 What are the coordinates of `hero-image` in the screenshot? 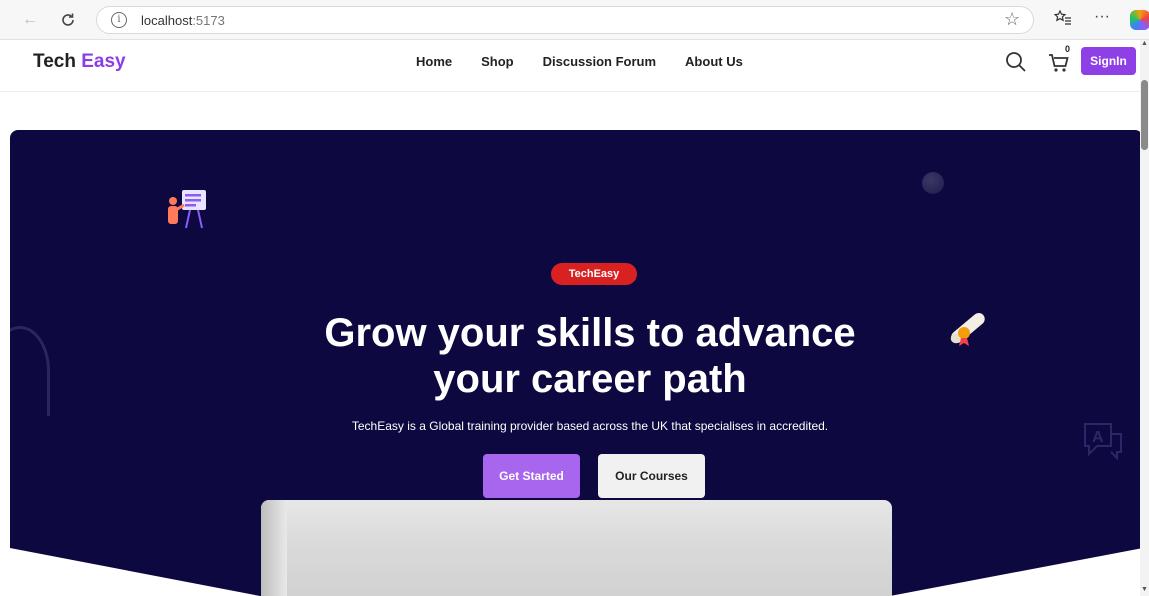 It's located at (576, 548).